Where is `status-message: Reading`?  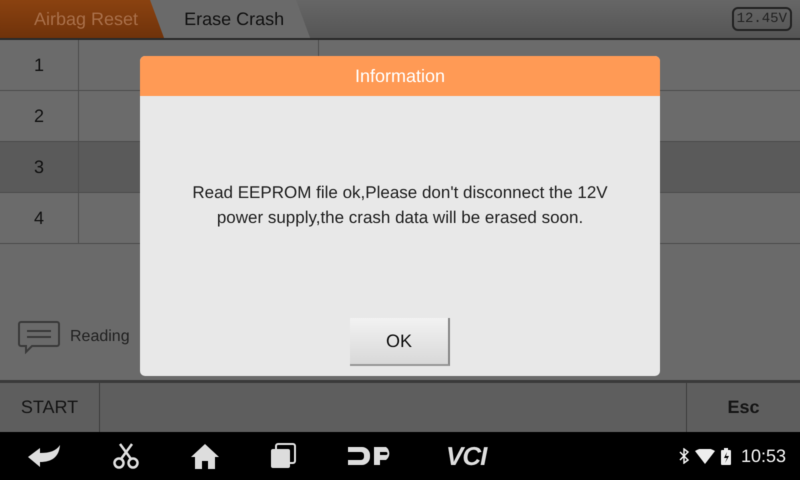 status-message: Reading is located at coordinates (100, 337).